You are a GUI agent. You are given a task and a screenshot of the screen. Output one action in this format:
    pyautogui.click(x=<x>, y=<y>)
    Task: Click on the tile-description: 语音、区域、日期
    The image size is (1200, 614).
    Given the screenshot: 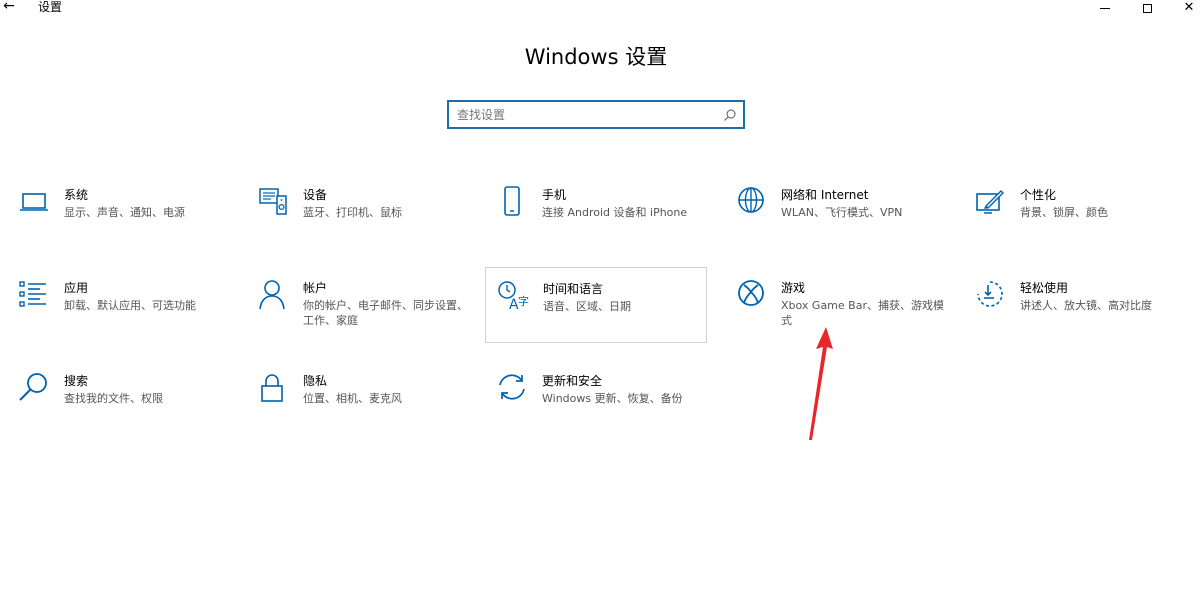 What is the action you would take?
    pyautogui.click(x=587, y=306)
    